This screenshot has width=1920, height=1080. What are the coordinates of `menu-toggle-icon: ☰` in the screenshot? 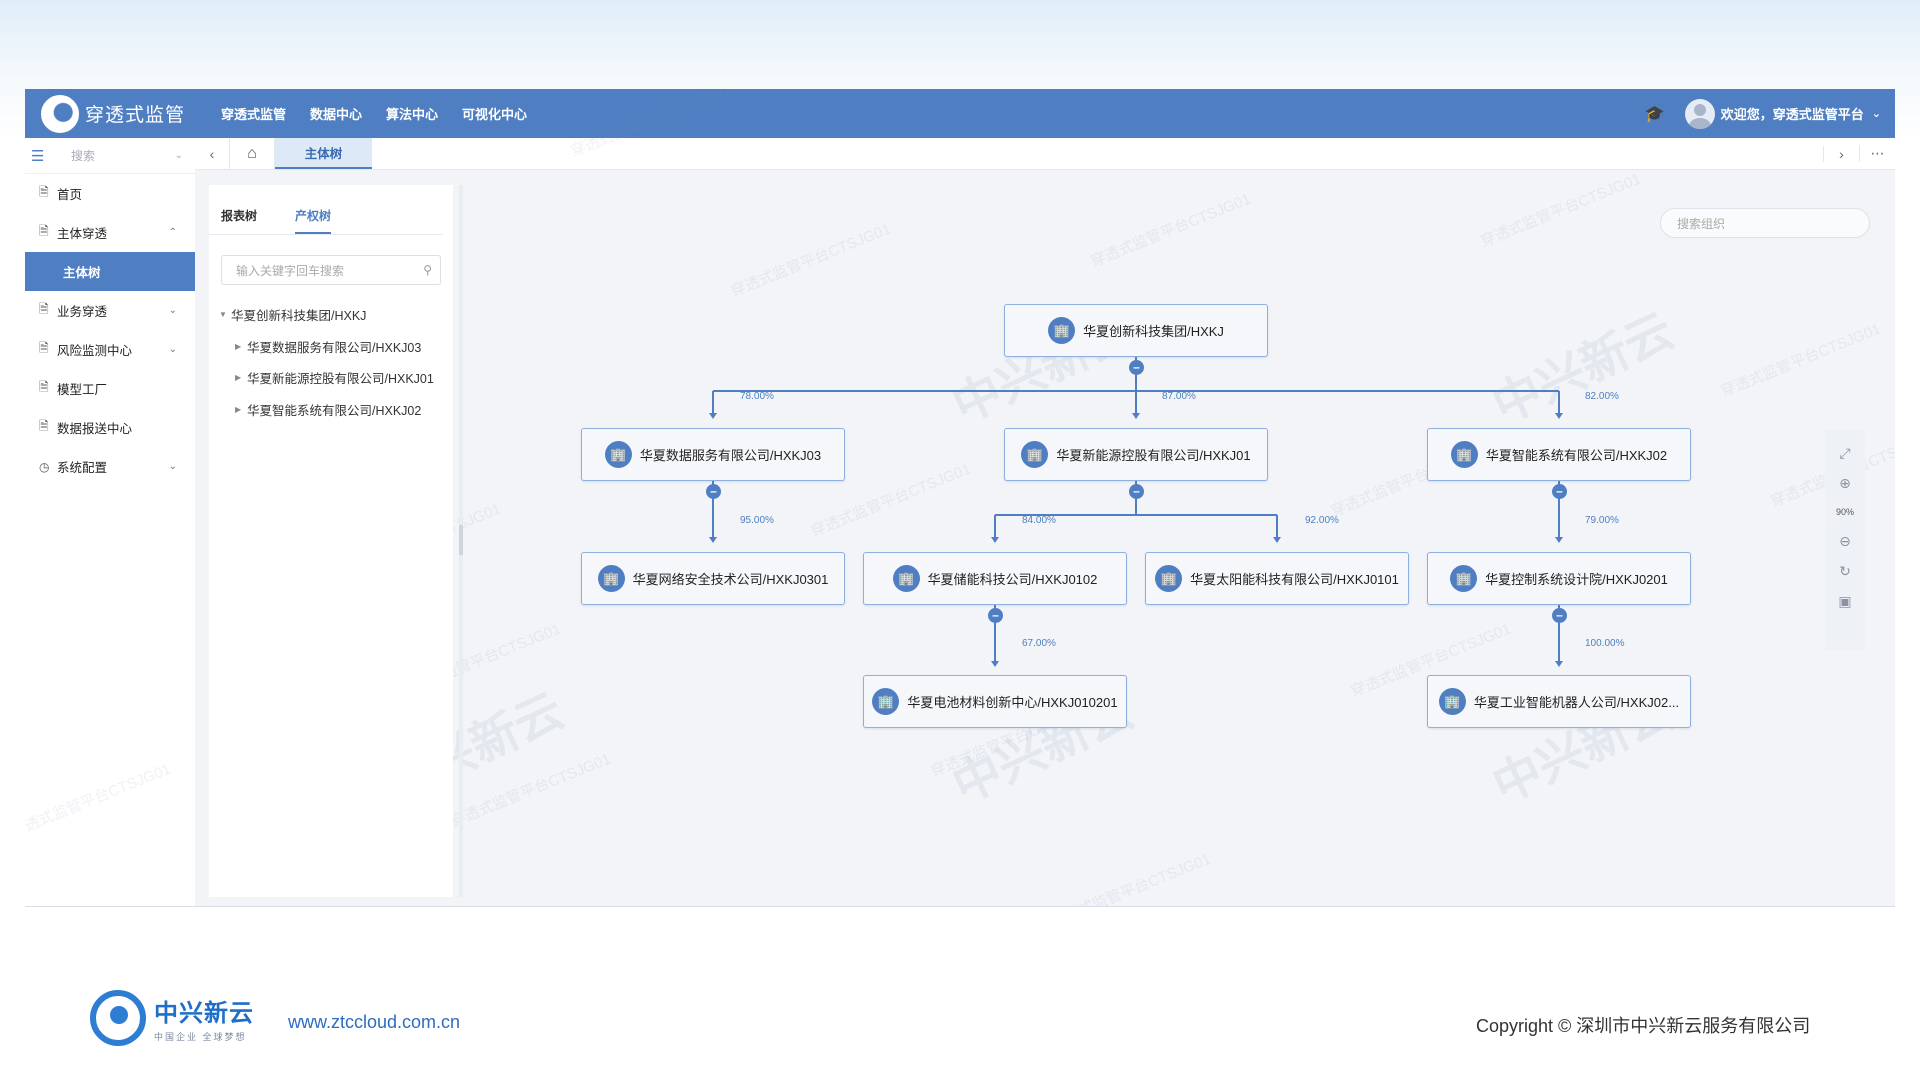 It's located at (40, 156).